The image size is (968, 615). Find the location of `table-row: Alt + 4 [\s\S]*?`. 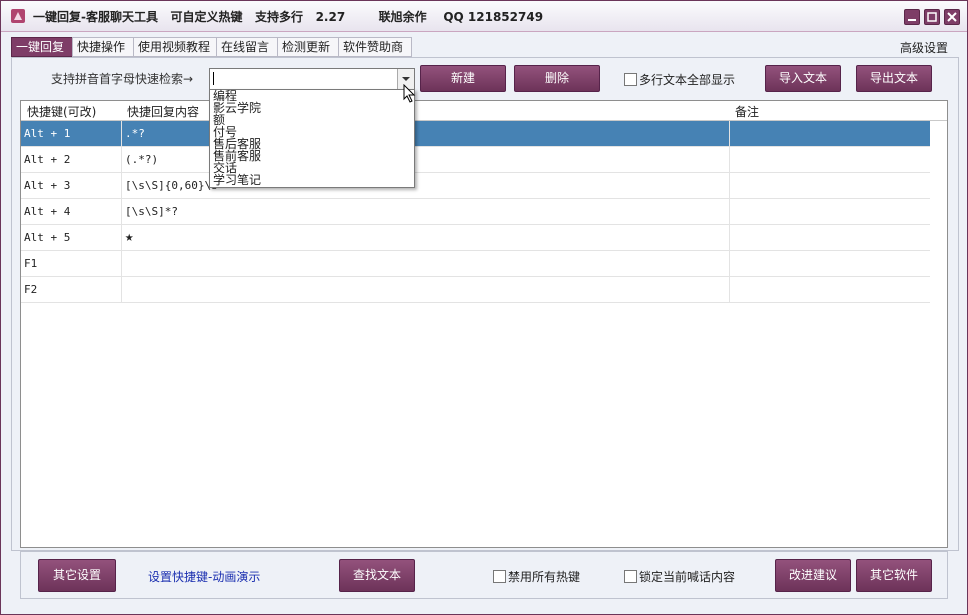

table-row: Alt + 4 [\s\S]*? is located at coordinates (475, 212).